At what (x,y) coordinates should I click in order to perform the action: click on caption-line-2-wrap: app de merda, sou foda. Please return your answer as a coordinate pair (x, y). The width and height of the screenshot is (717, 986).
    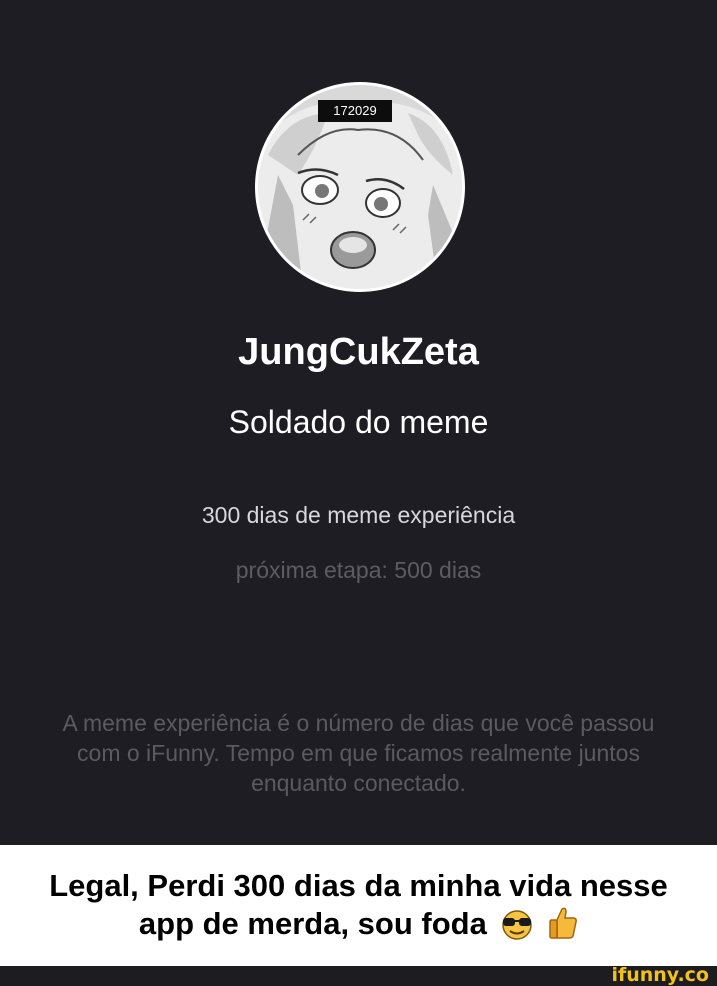
    Looking at the image, I should click on (358, 927).